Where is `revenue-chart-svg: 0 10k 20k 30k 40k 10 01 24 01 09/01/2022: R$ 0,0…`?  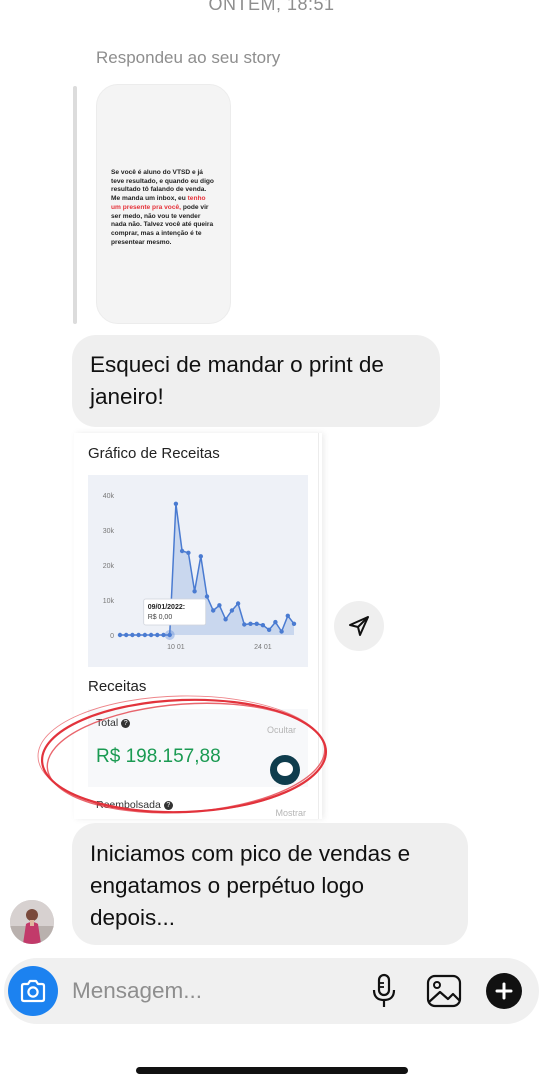 revenue-chart-svg: 0 10k 20k 30k 40k 10 01 24 01 09/01/2022: R$ 0,0… is located at coordinates (200, 572).